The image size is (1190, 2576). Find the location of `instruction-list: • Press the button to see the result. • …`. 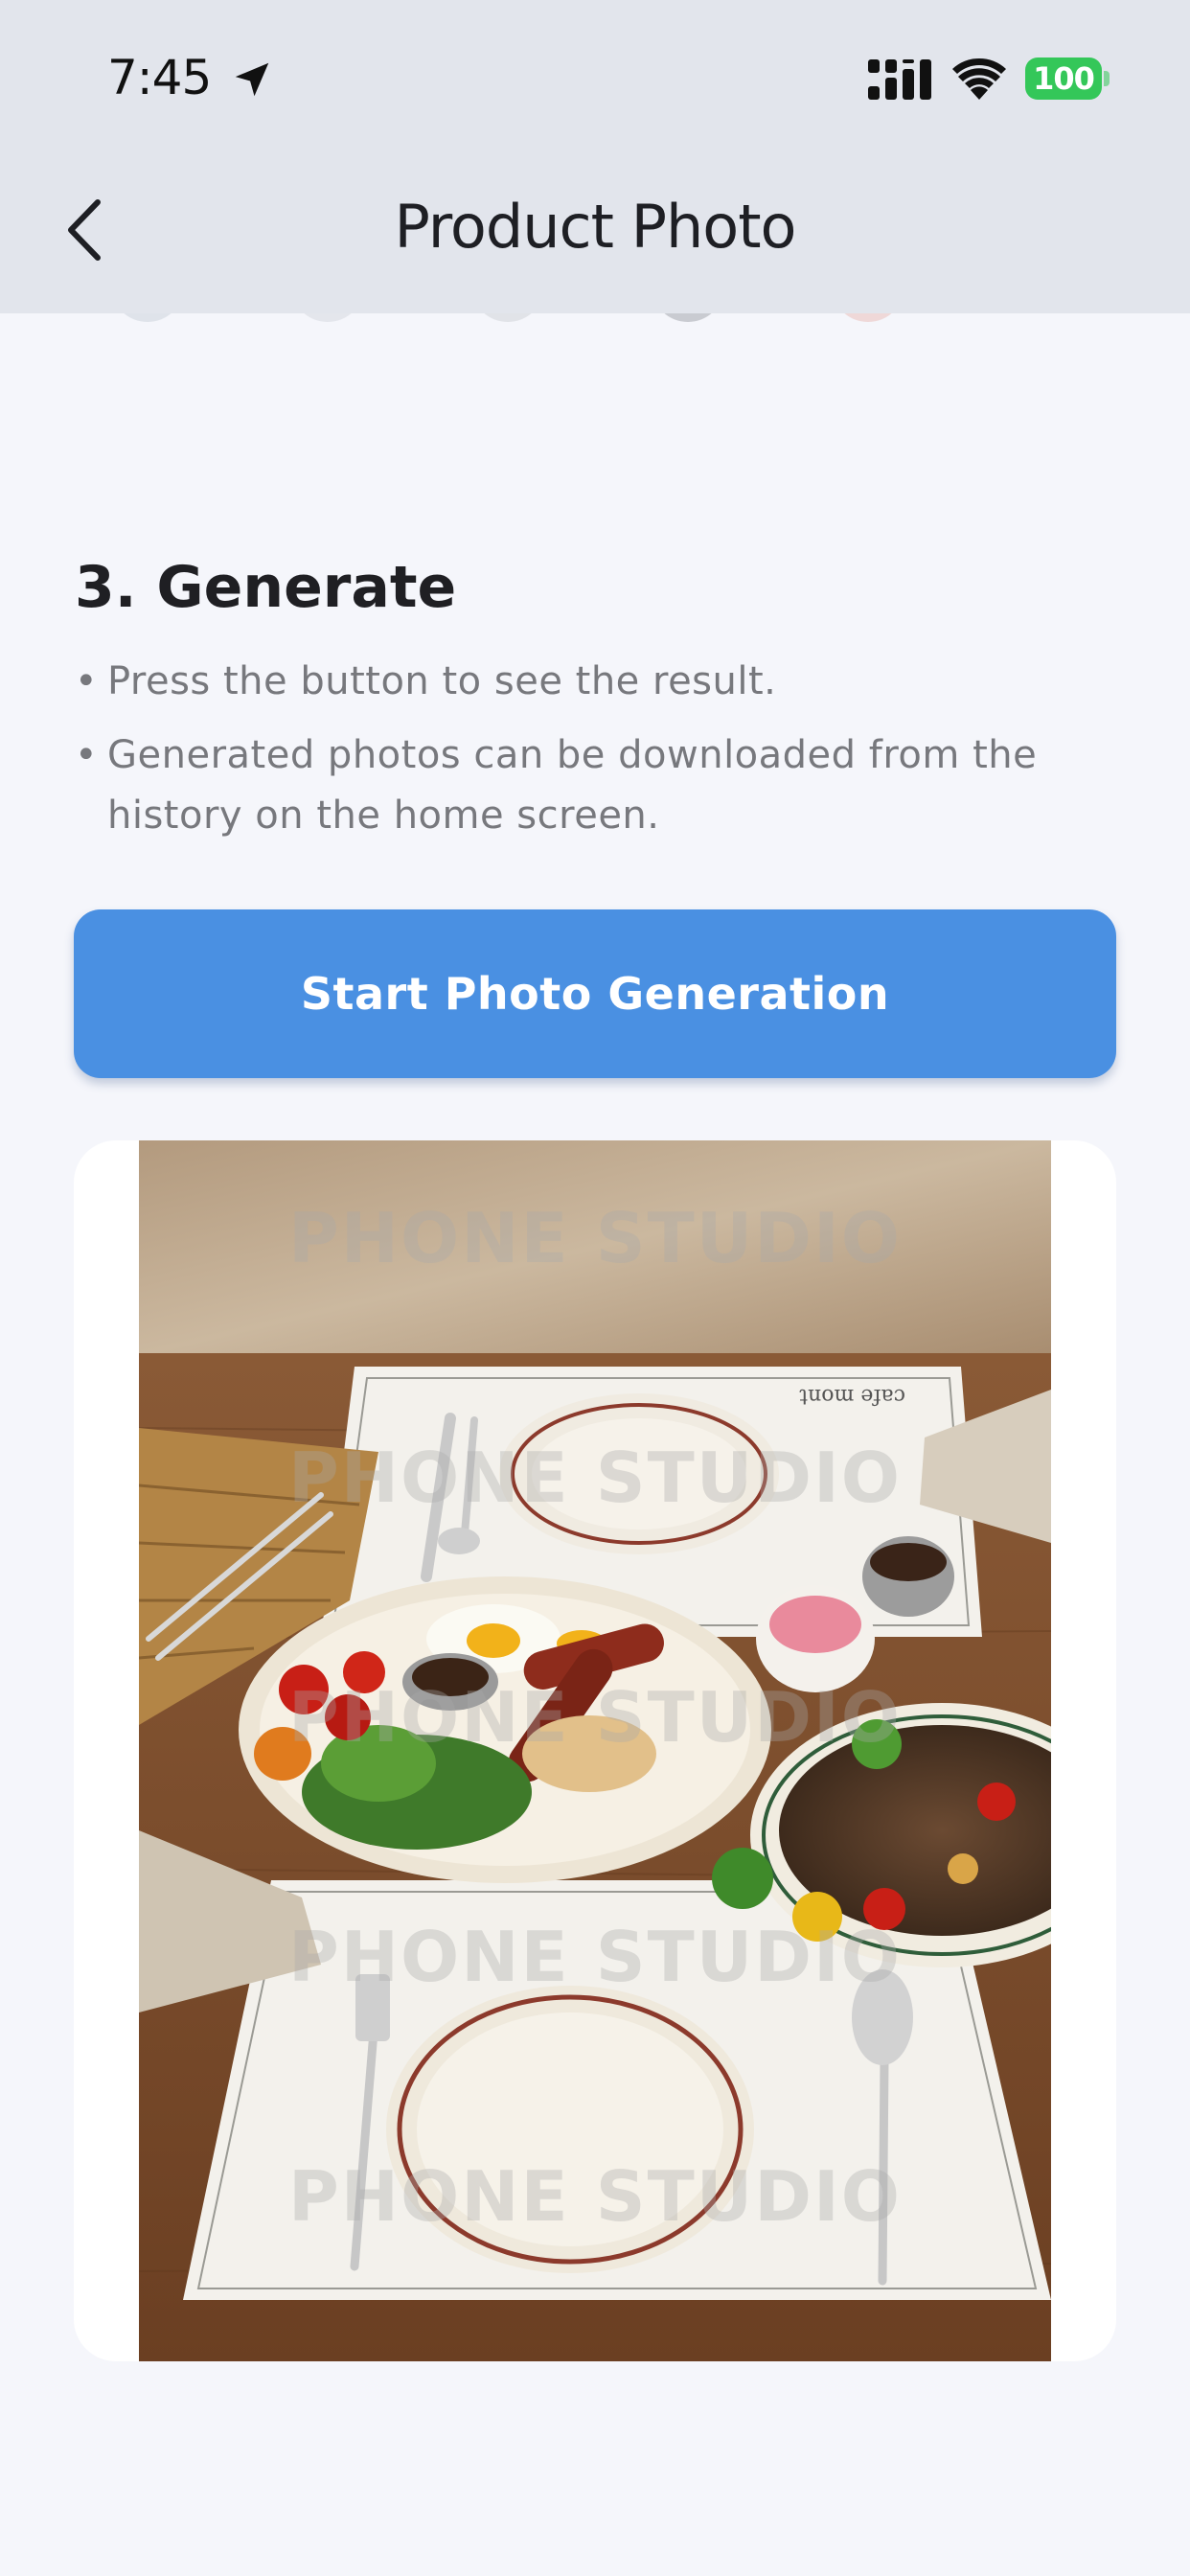

instruction-list: • Press the button to see the result. • … is located at coordinates (597, 749).